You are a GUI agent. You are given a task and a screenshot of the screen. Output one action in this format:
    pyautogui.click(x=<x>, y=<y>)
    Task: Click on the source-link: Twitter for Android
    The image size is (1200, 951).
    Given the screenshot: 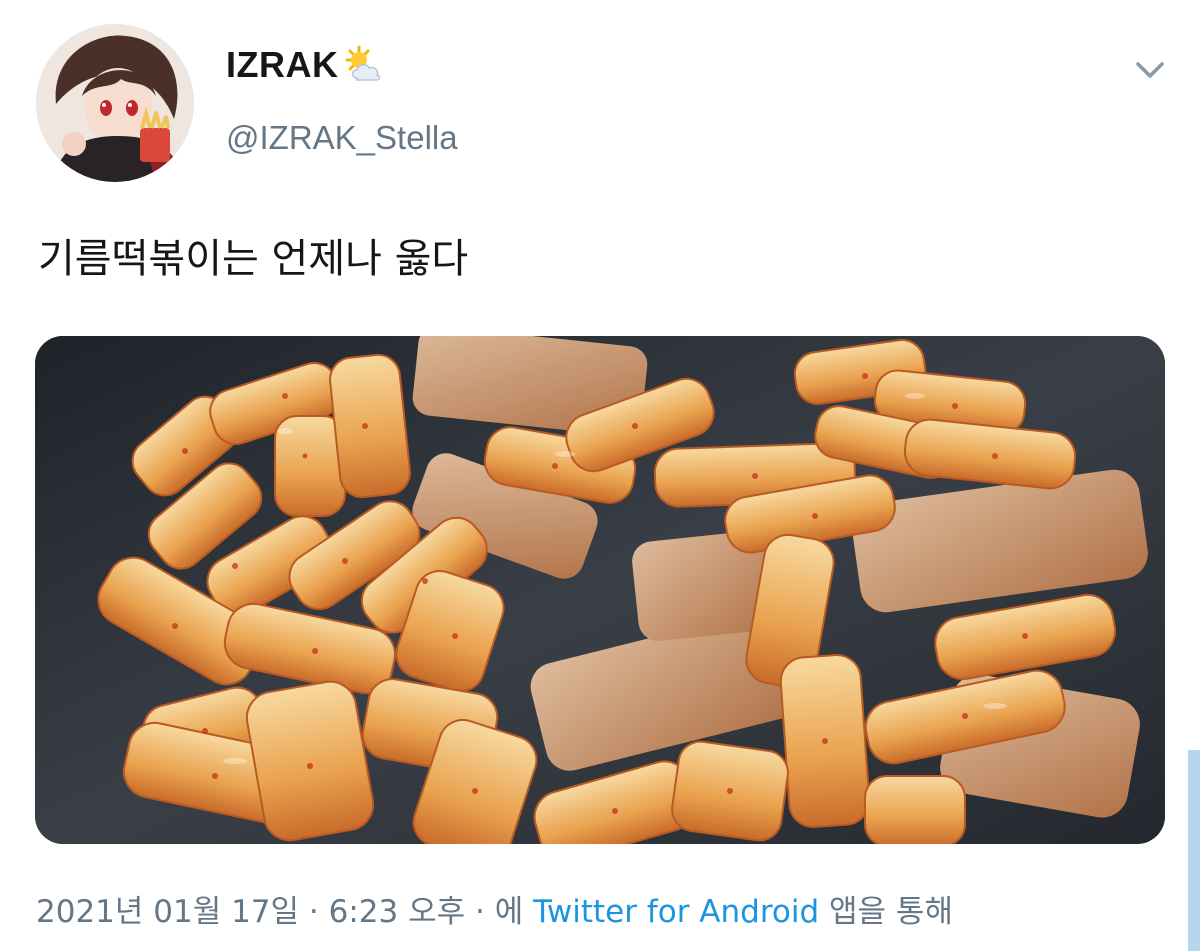 What is the action you would take?
    pyautogui.click(x=676, y=912)
    